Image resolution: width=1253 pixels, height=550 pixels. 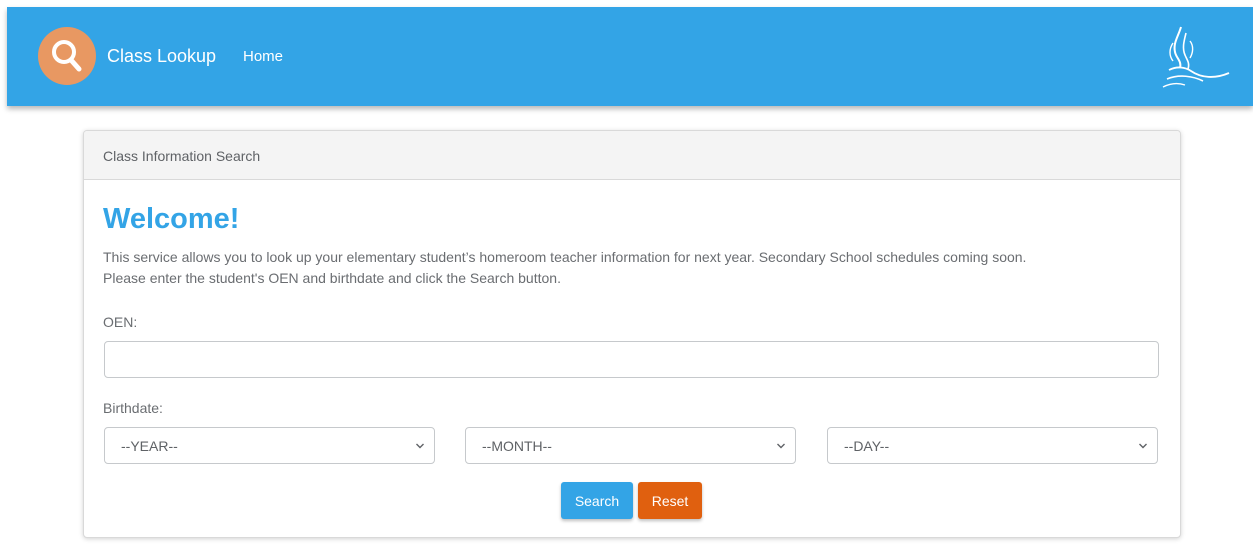 What do you see at coordinates (630, 445) in the screenshot?
I see `month-select: --MONTH--` at bounding box center [630, 445].